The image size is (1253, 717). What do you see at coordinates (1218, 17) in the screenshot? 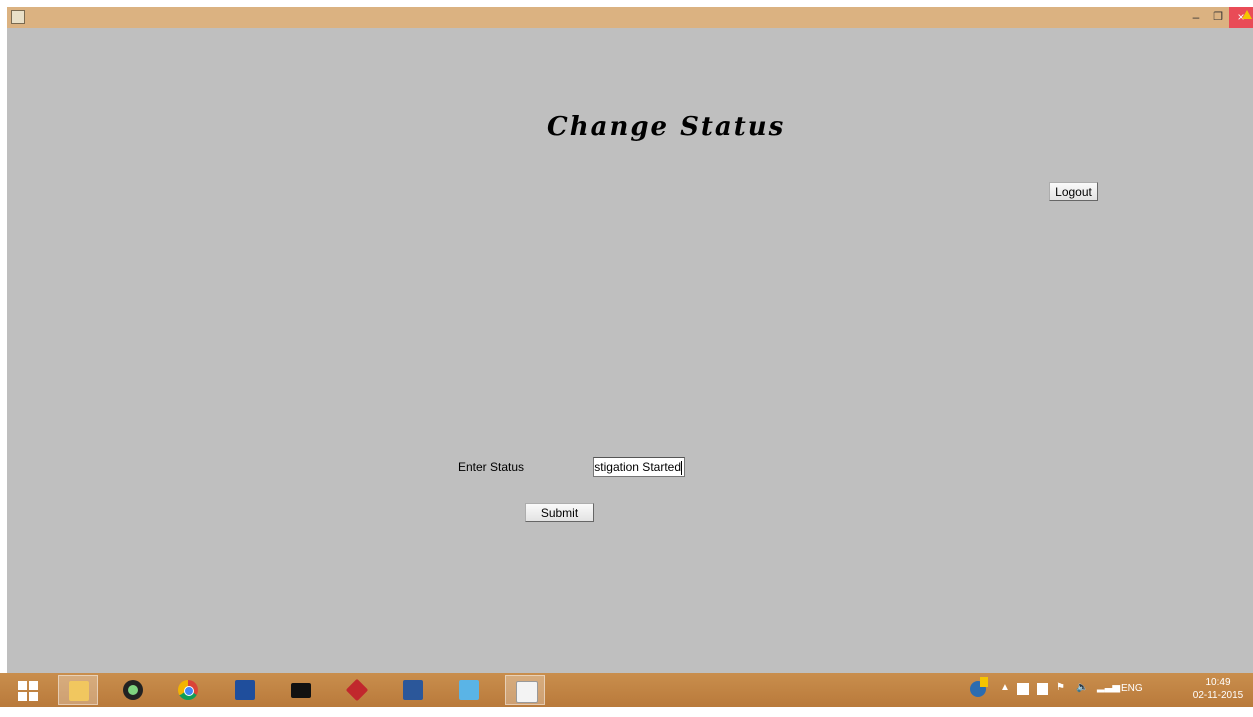
I see `maximize-button: ❐` at bounding box center [1218, 17].